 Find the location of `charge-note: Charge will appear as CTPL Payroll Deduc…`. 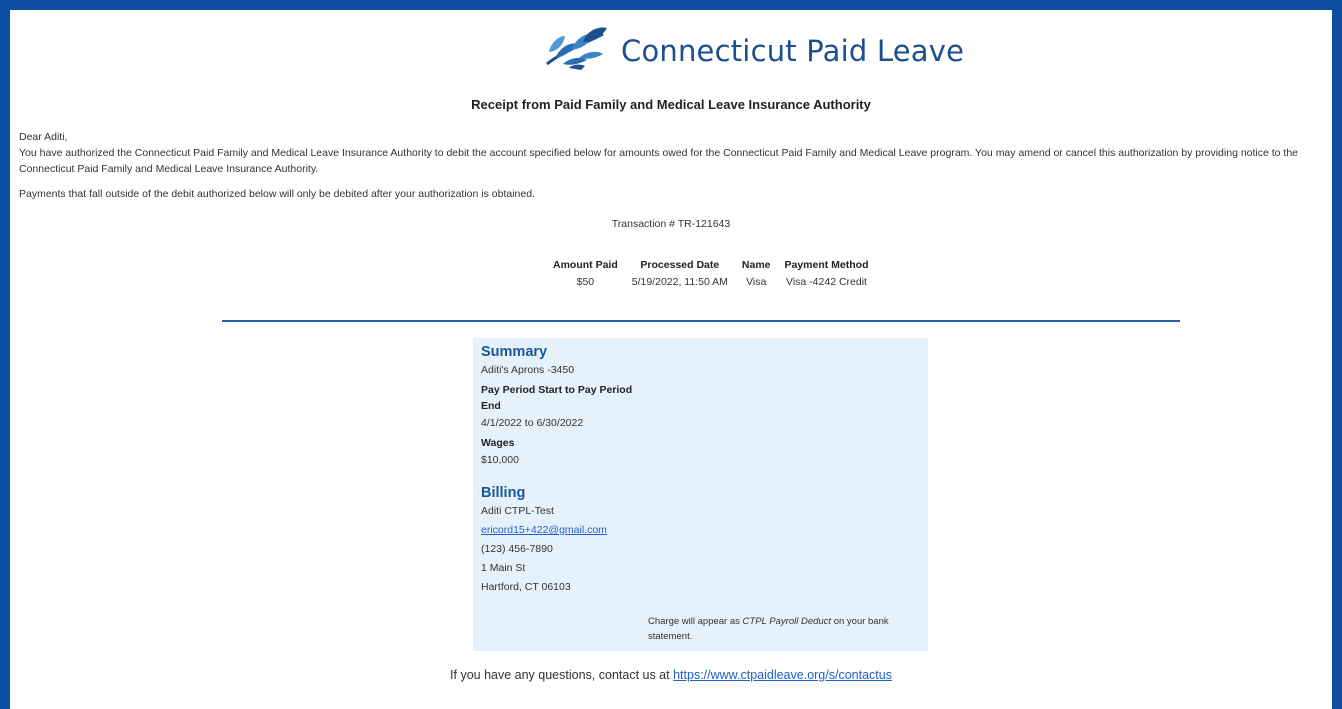

charge-note: Charge will appear as CTPL Payroll Deduc… is located at coordinates (778, 629).